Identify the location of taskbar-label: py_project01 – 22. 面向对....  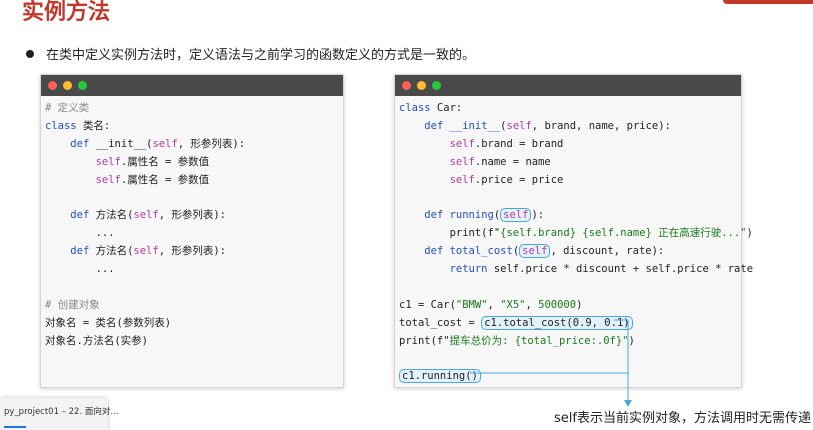
(61, 412).